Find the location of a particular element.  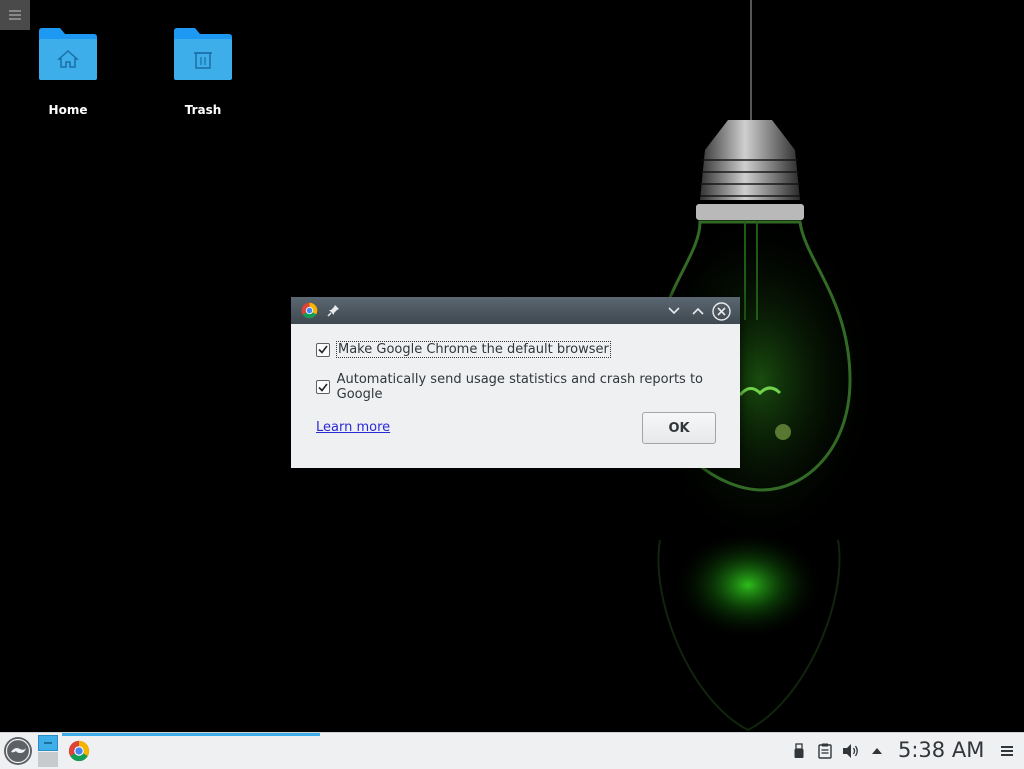

pager-window-thumb is located at coordinates (48, 743).